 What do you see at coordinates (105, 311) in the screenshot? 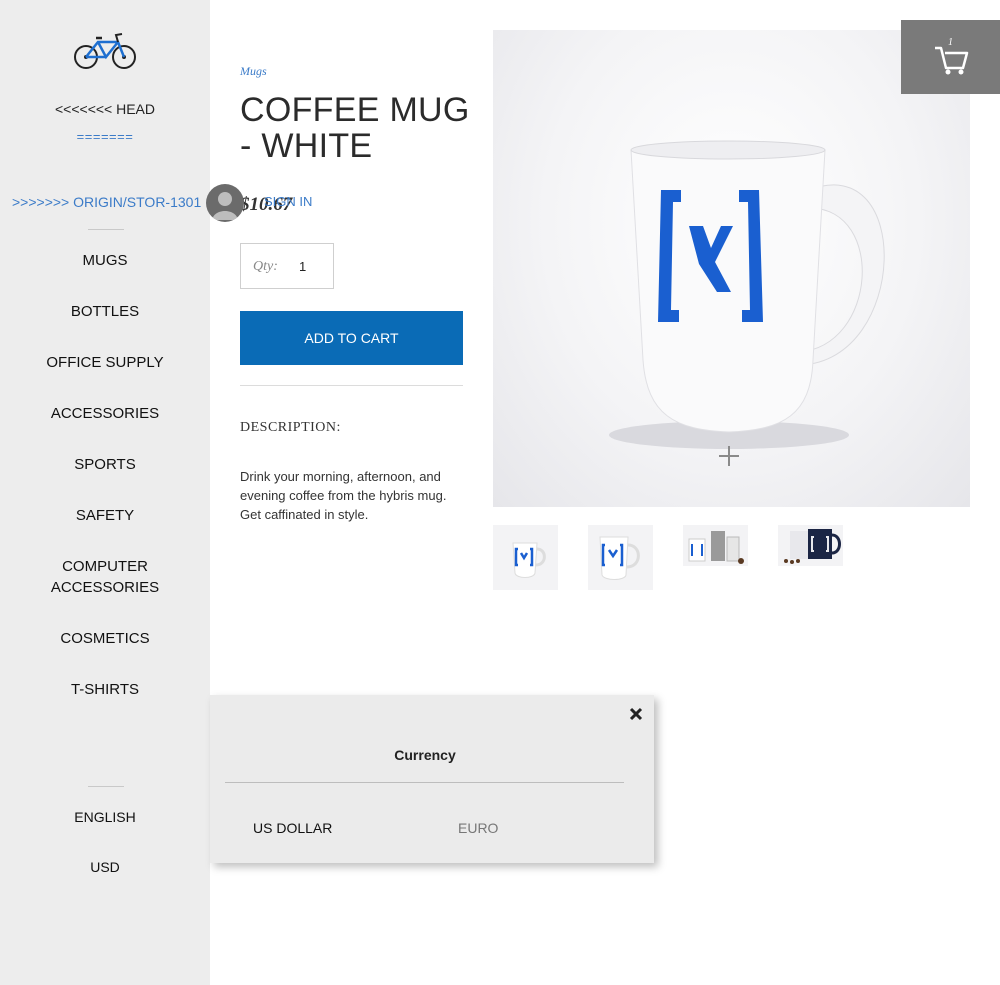
I see `nav-item-bottles: BOTTLES` at bounding box center [105, 311].